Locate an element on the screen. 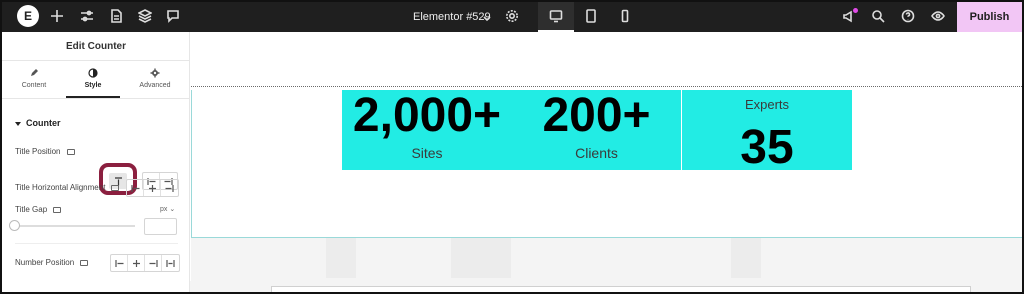 The height and width of the screenshot is (294, 1024). elementor-logo: E is located at coordinates (28, 16).